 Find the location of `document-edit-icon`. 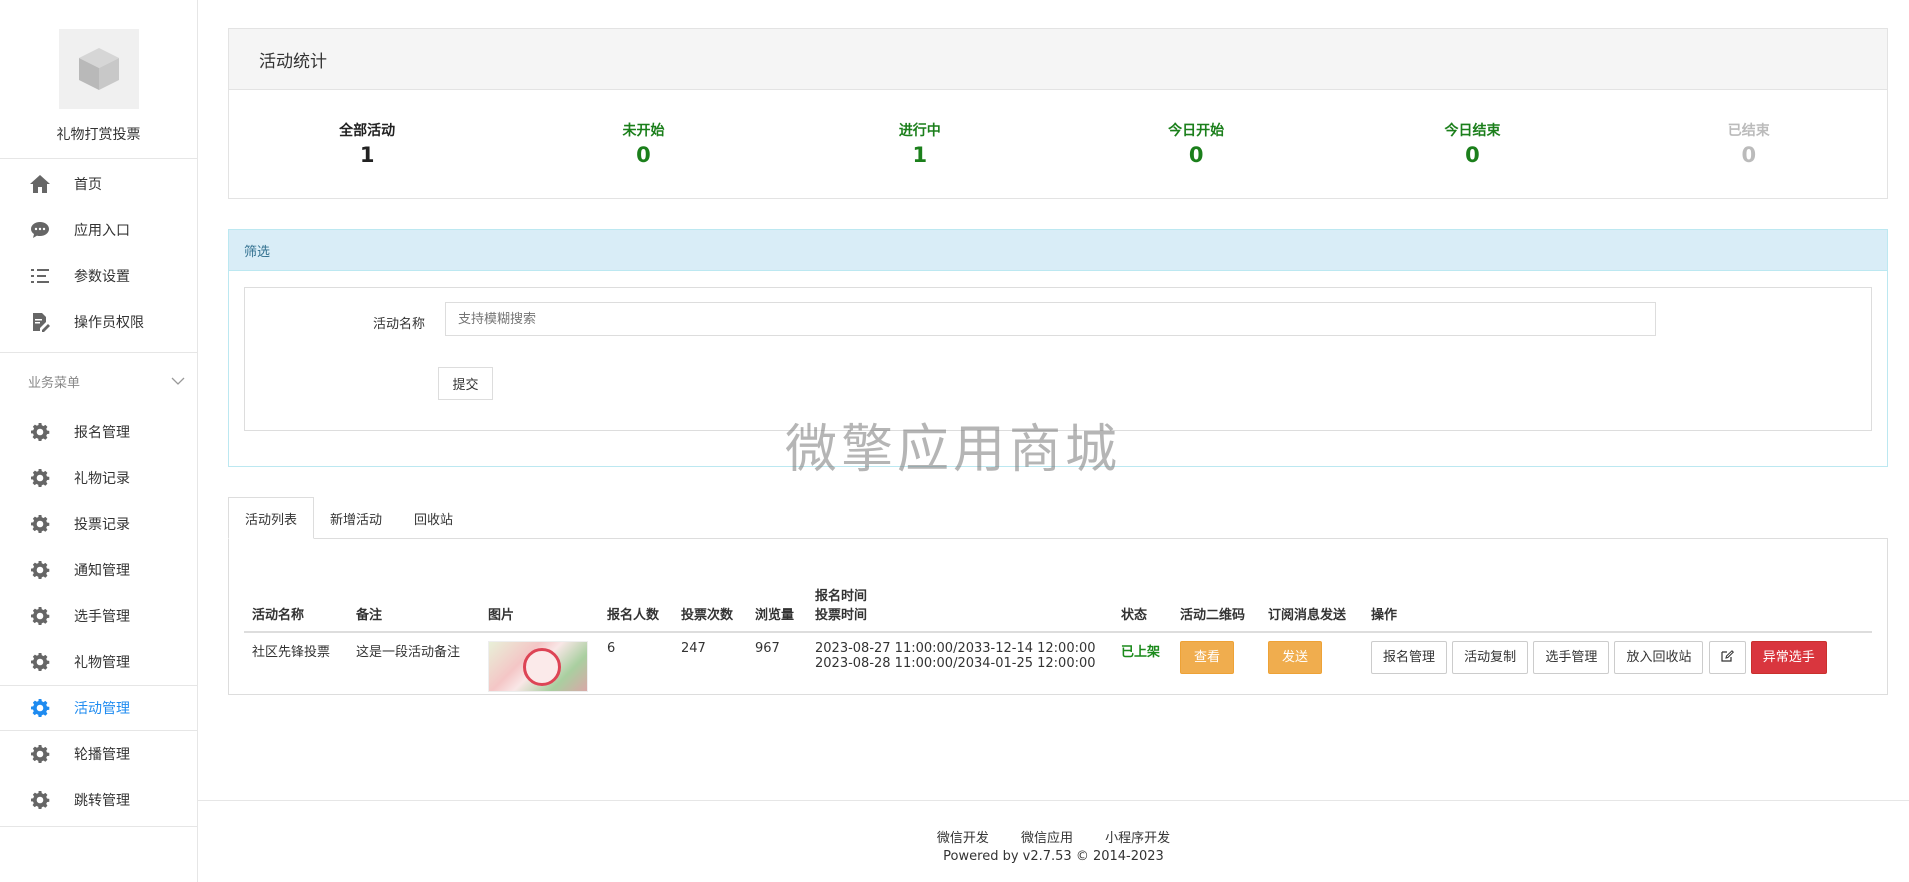

document-edit-icon is located at coordinates (40, 322).